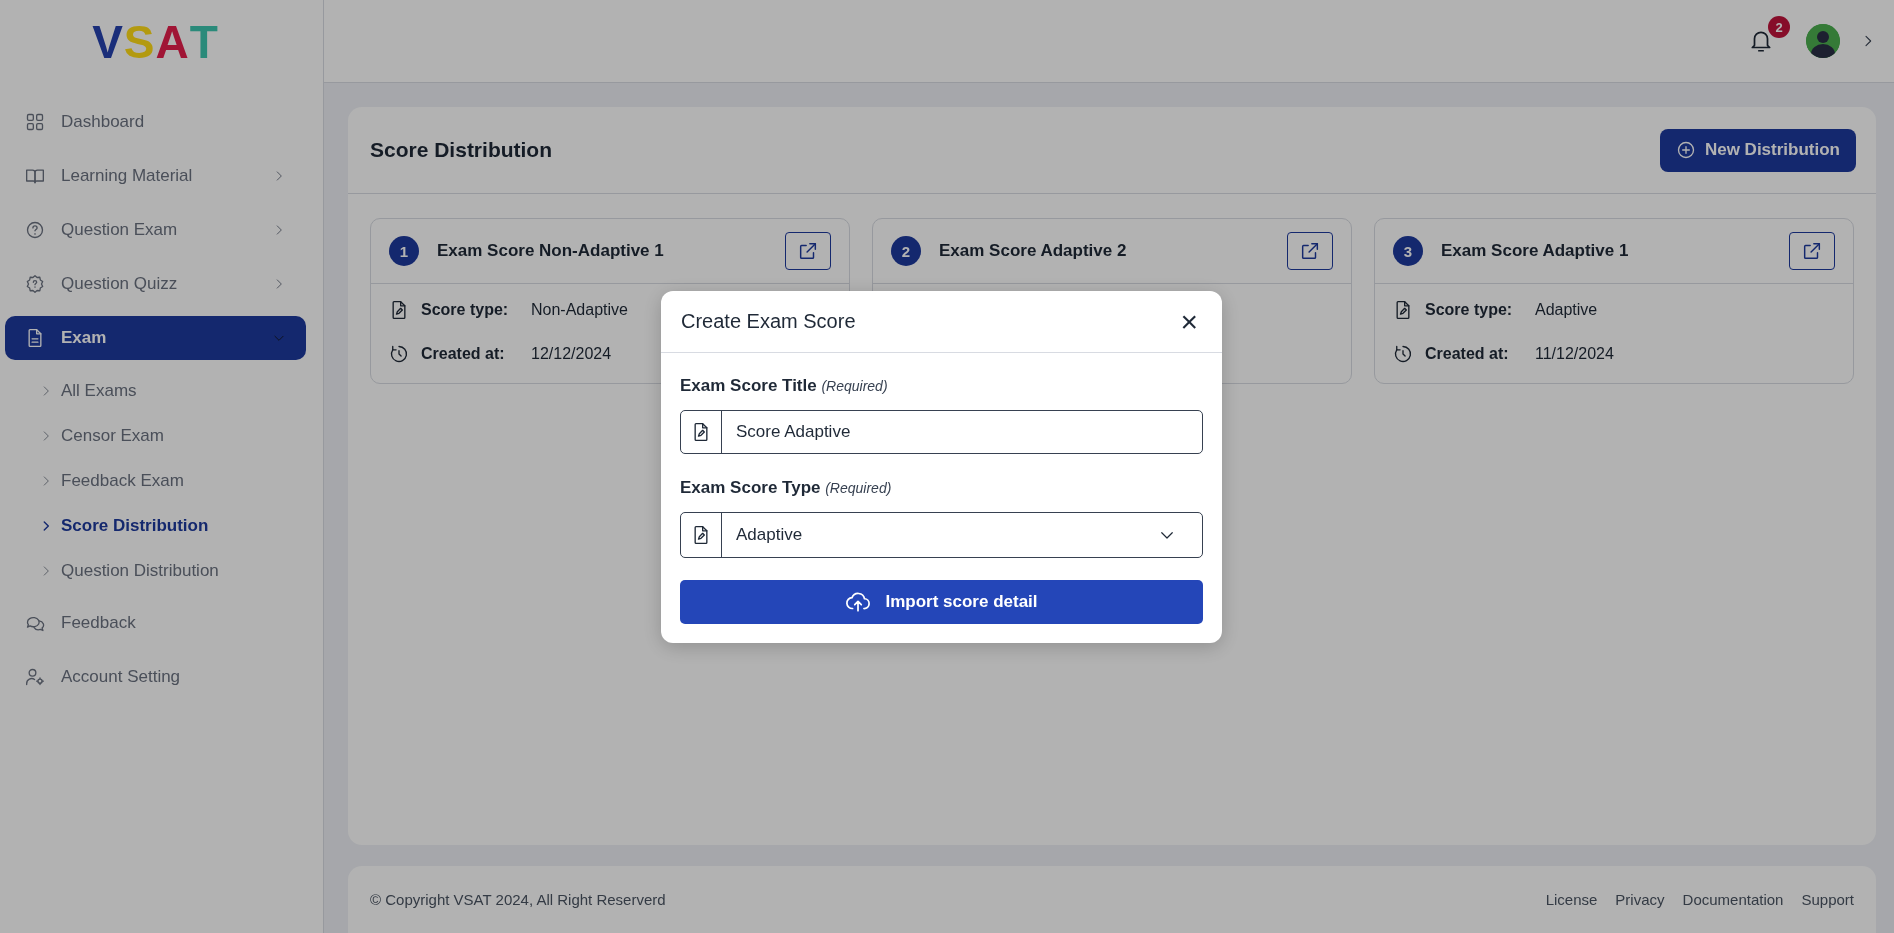 This screenshot has height=933, width=1894. I want to click on plus-circle-icon, so click(1685, 150).